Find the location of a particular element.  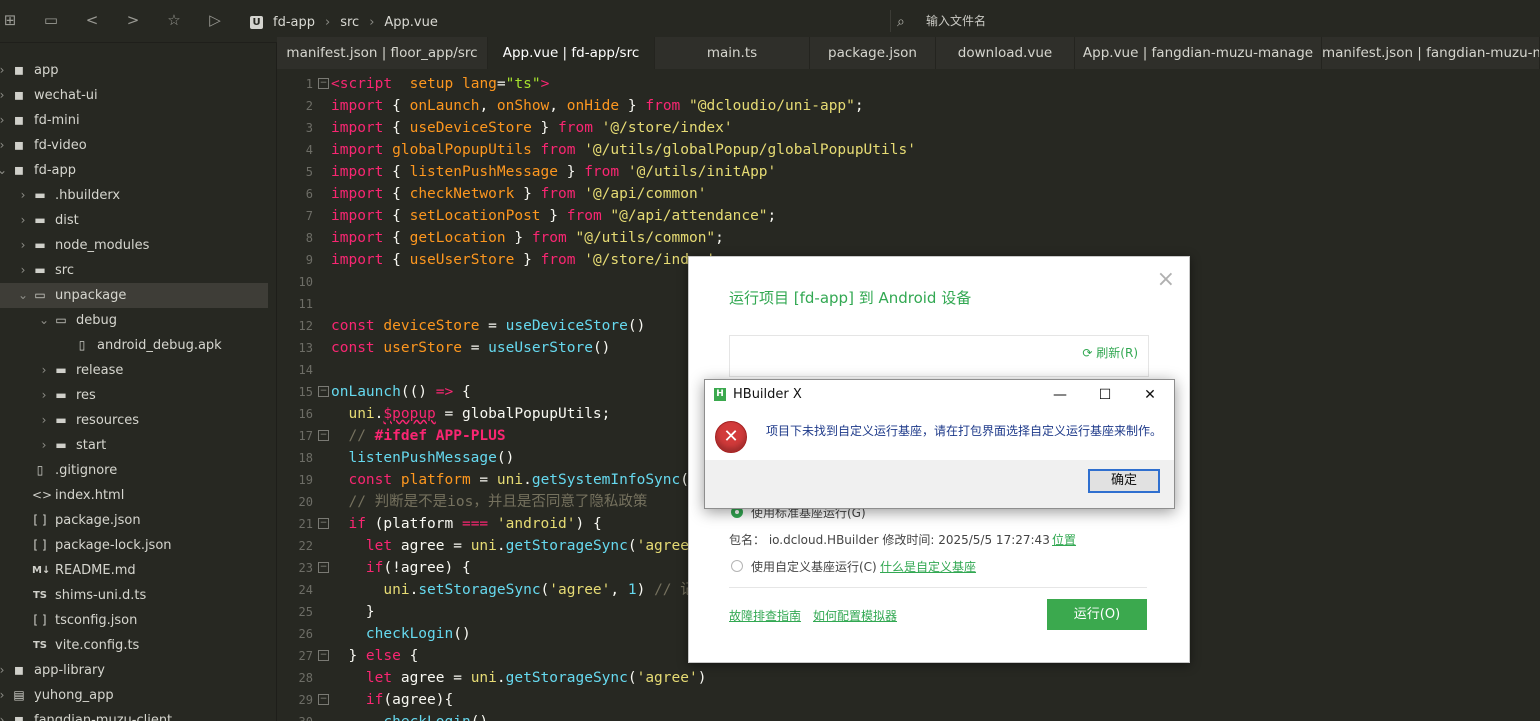

editor-tab: download.vue is located at coordinates (1005, 53).